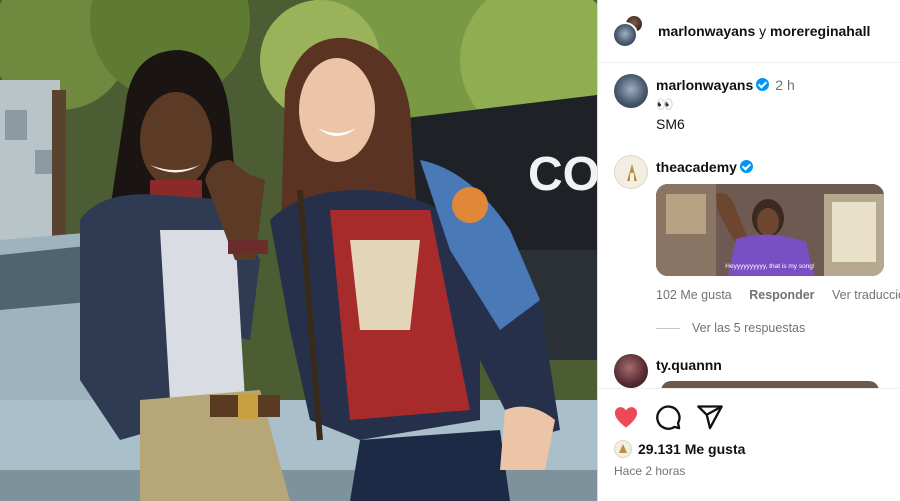 This screenshot has height=501, width=900. I want to click on replies-divider, so click(668, 329).